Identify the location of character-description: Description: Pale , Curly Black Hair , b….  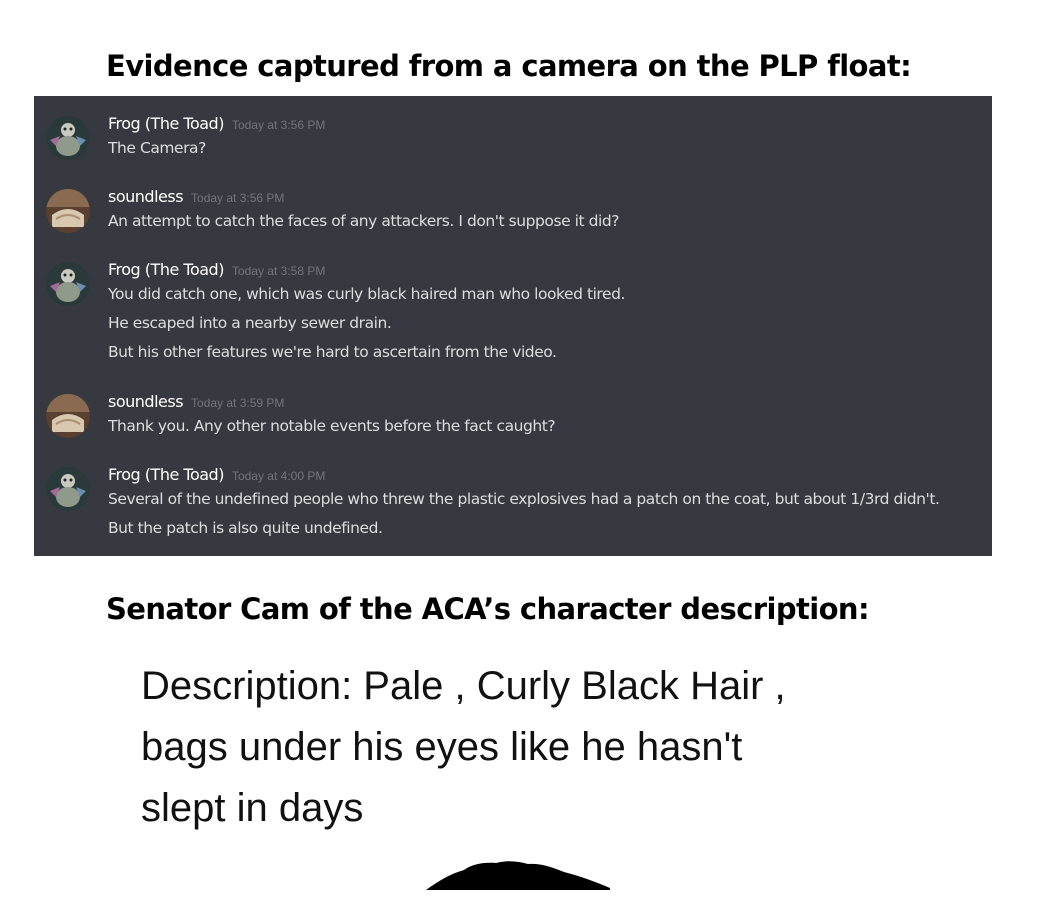
(521, 747).